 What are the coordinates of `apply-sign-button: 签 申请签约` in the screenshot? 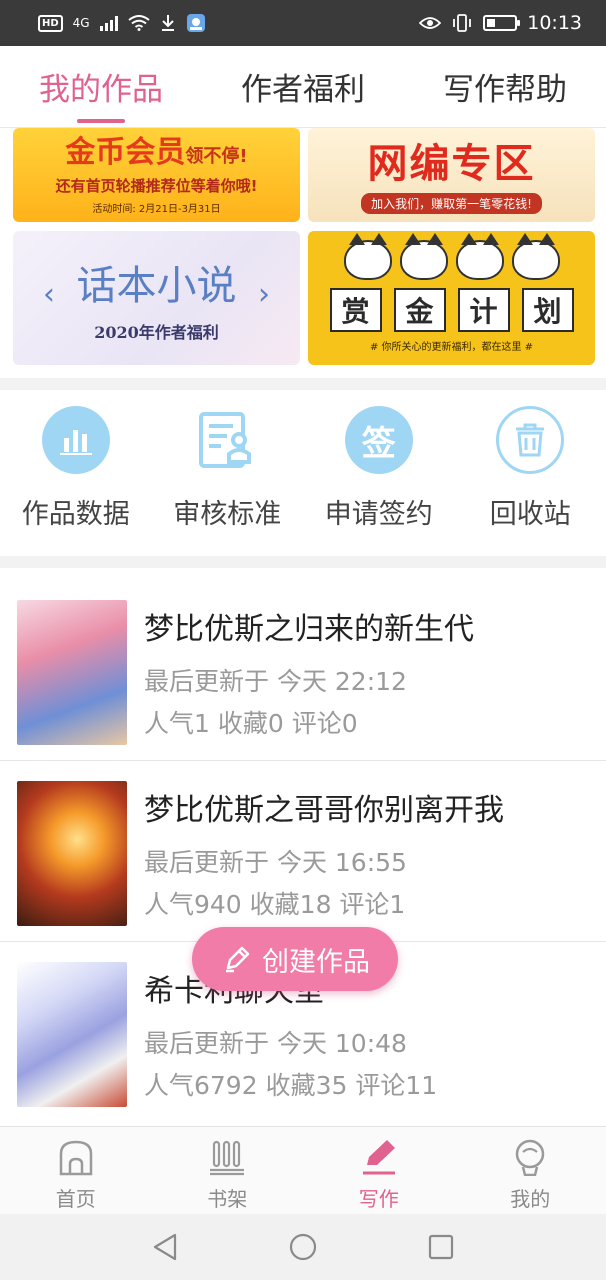 It's located at (379, 473).